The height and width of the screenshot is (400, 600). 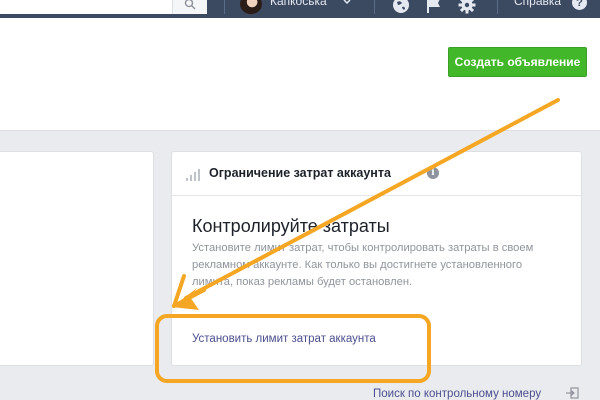 What do you see at coordinates (194, 175) in the screenshot?
I see `signal-bars-icon` at bounding box center [194, 175].